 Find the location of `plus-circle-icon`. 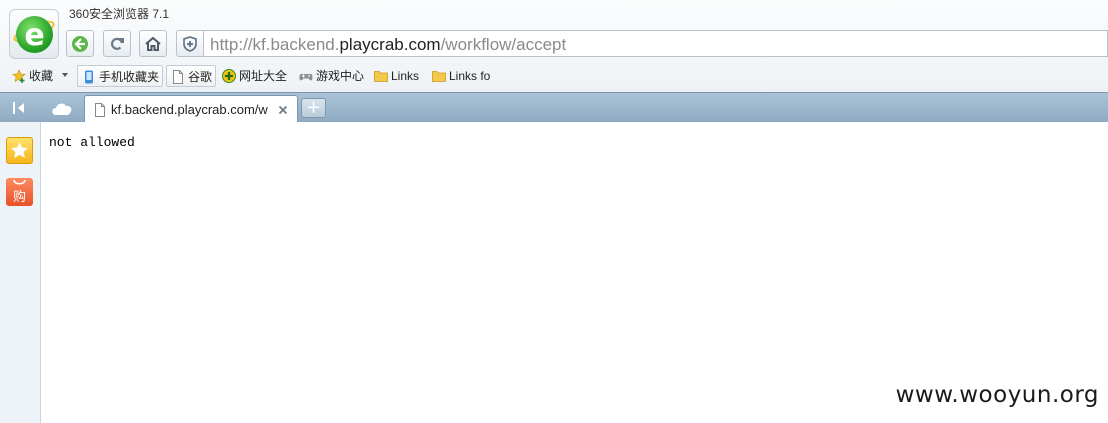

plus-circle-icon is located at coordinates (229, 76).